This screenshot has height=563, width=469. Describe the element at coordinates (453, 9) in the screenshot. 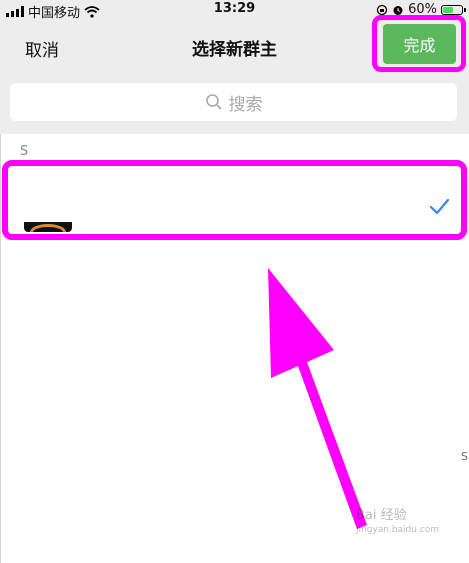

I see `battery-icon` at that location.